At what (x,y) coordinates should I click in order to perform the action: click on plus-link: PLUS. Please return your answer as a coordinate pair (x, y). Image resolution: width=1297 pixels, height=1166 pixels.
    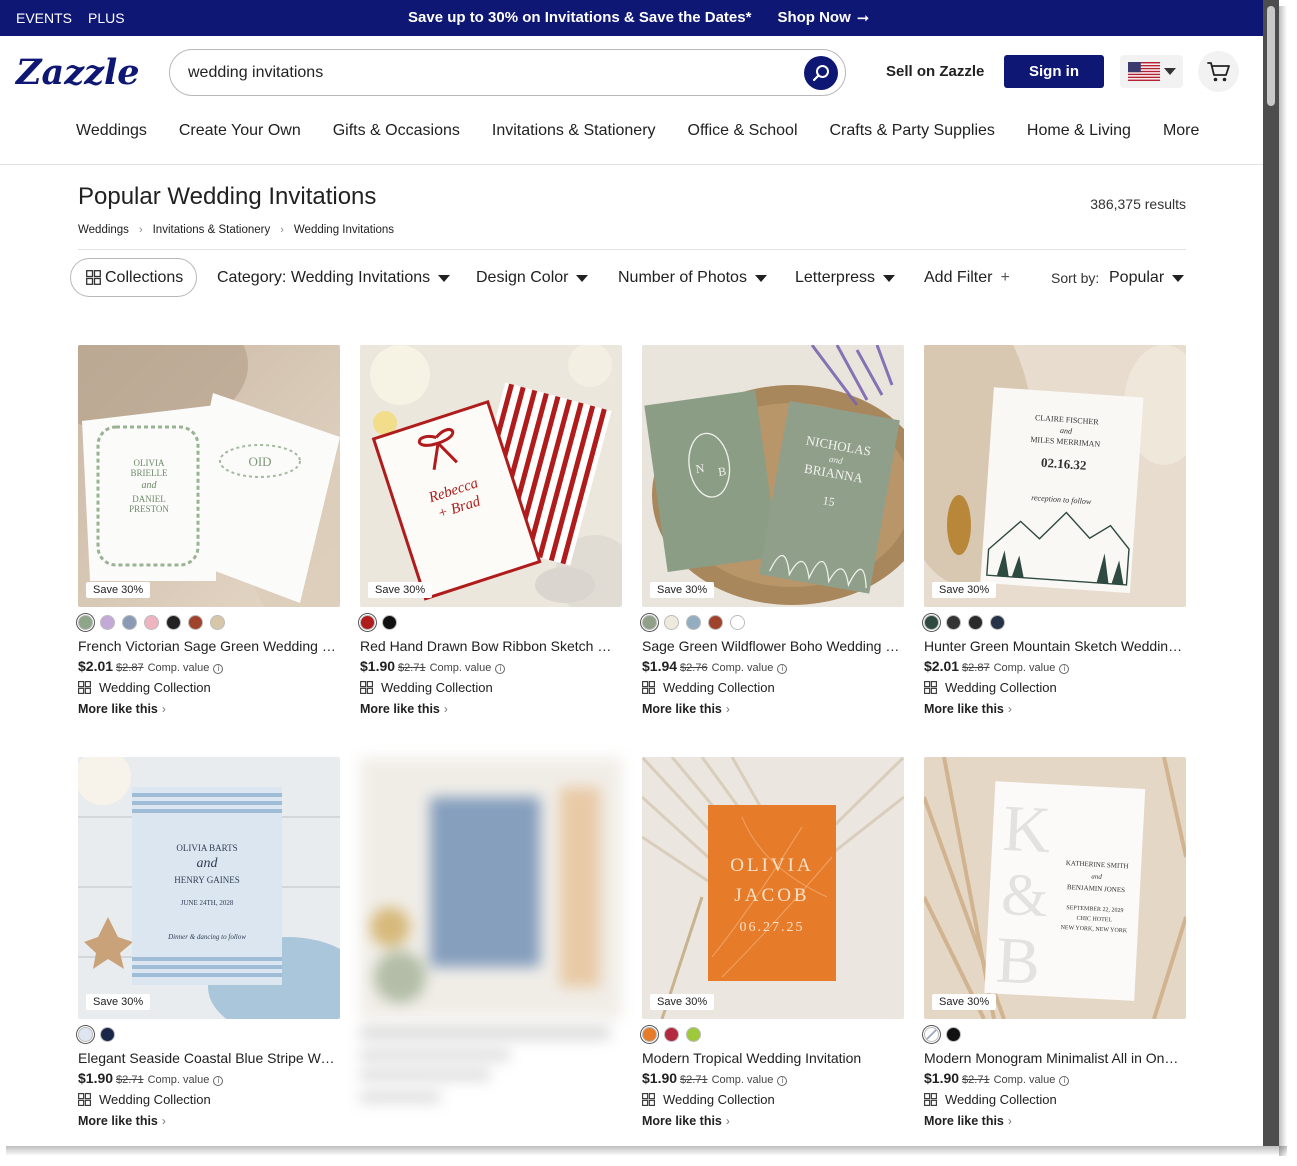
    Looking at the image, I should click on (106, 18).